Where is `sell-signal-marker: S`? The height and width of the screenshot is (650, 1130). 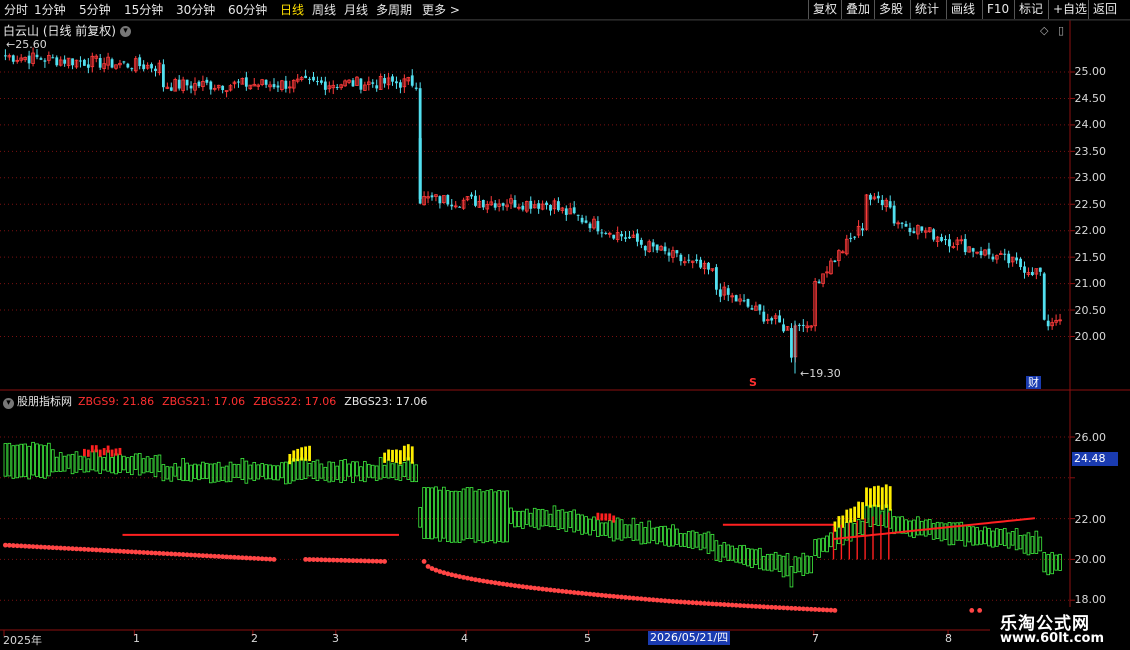
sell-signal-marker: S is located at coordinates (753, 382).